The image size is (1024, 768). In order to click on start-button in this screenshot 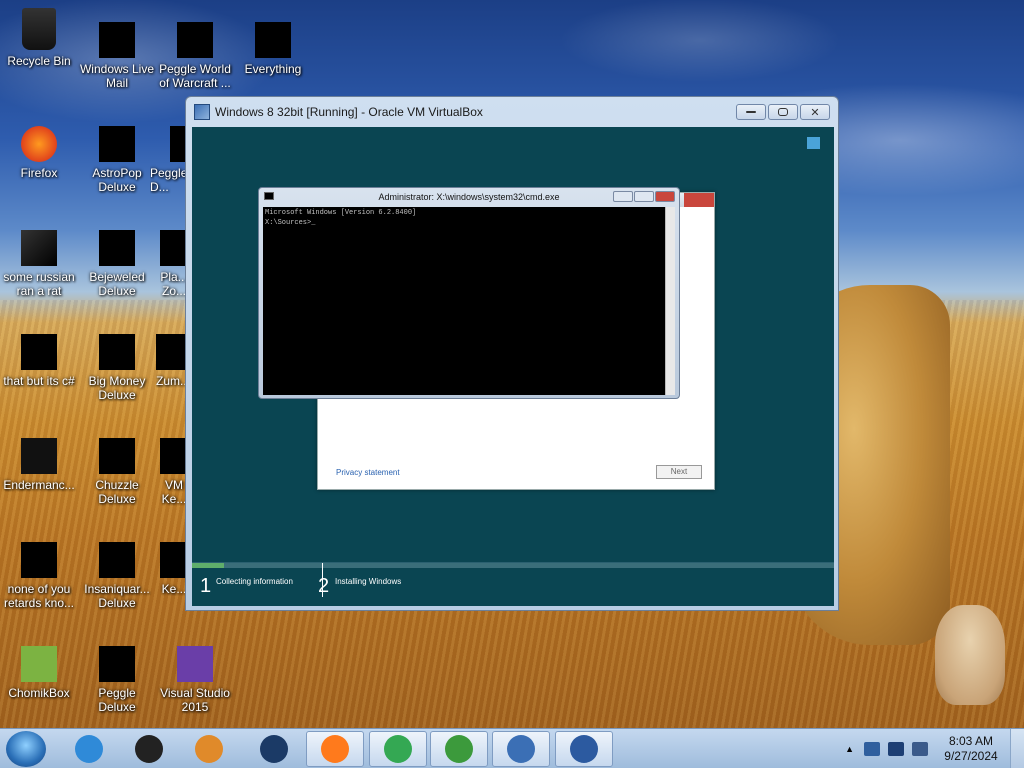, I will do `click(26, 749)`.